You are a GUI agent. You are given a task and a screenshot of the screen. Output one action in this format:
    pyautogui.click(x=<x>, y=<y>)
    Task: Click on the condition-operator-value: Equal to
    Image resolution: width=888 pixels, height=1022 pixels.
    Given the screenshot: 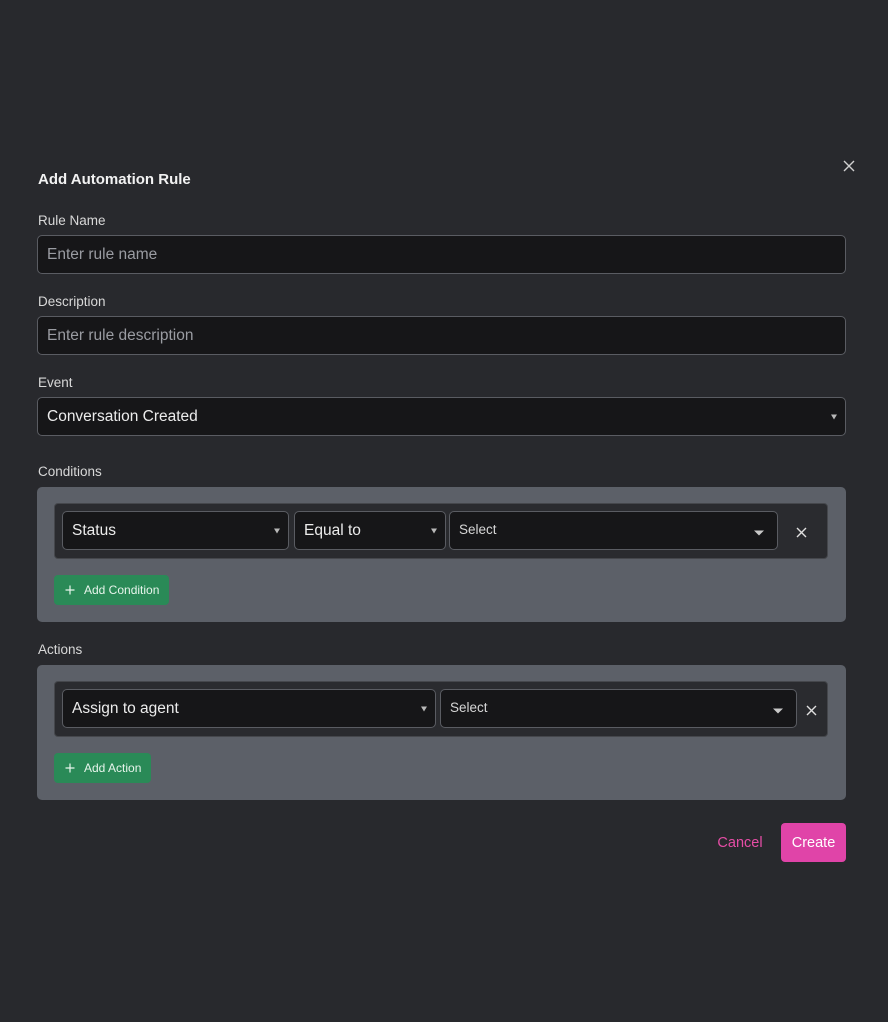 What is the action you would take?
    pyautogui.click(x=332, y=530)
    